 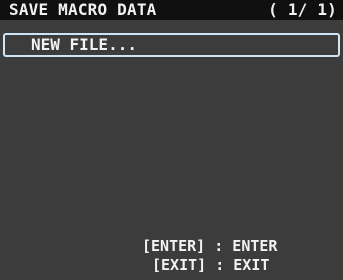 What do you see at coordinates (210, 246) in the screenshot?
I see `enter-hint: [ENTER] : ENTER` at bounding box center [210, 246].